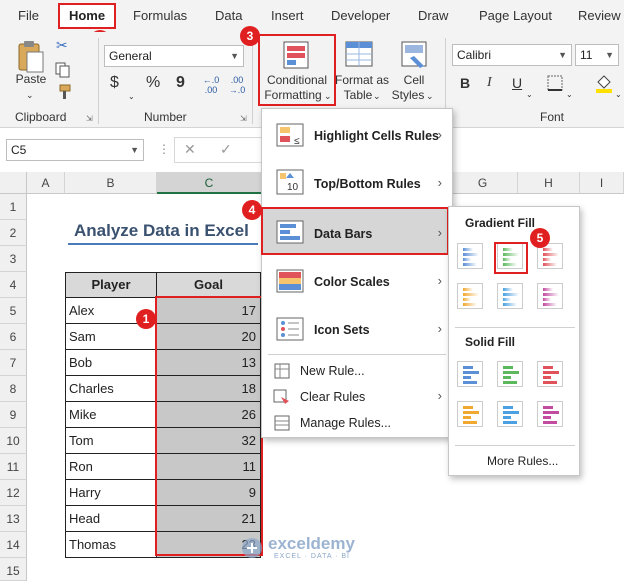 The width and height of the screenshot is (624, 584). I want to click on row-header: 8, so click(13, 389).